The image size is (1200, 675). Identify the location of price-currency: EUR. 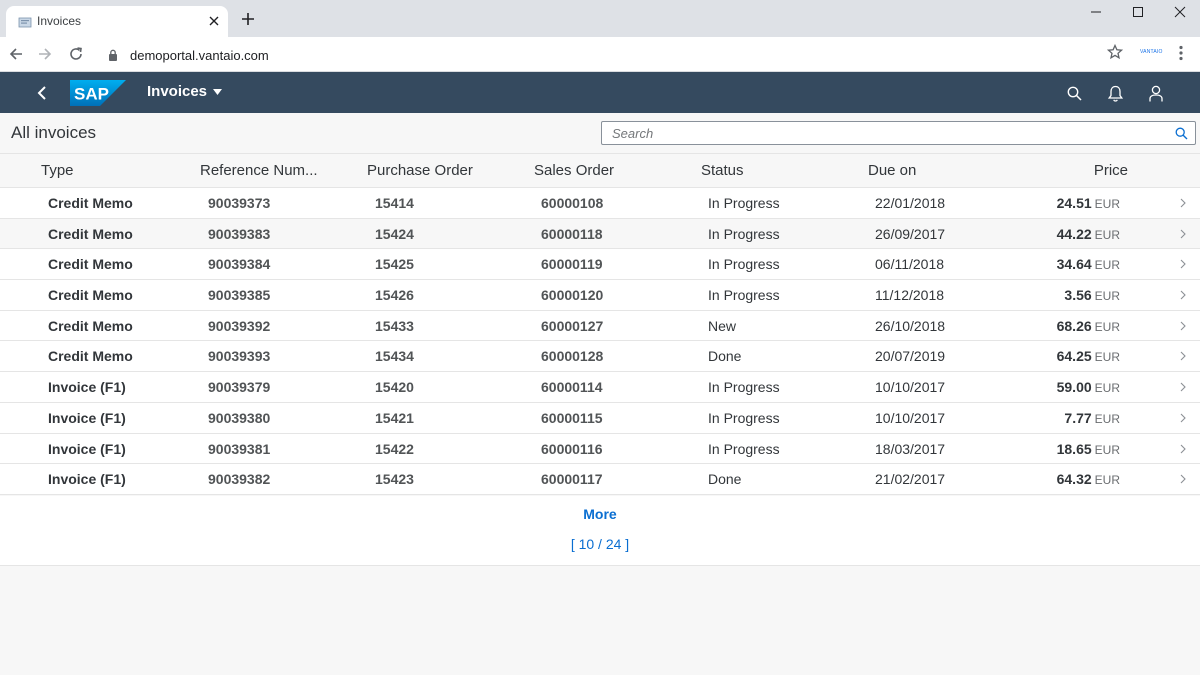
(1107, 296).